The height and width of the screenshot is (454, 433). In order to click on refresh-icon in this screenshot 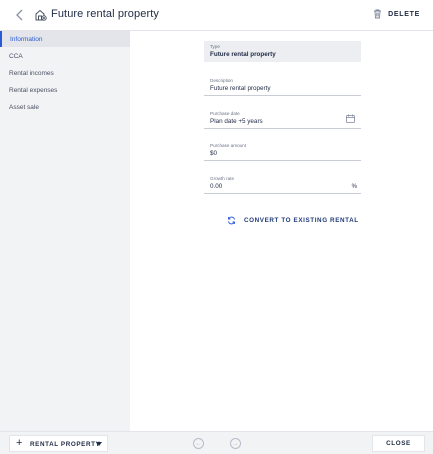, I will do `click(231, 220)`.